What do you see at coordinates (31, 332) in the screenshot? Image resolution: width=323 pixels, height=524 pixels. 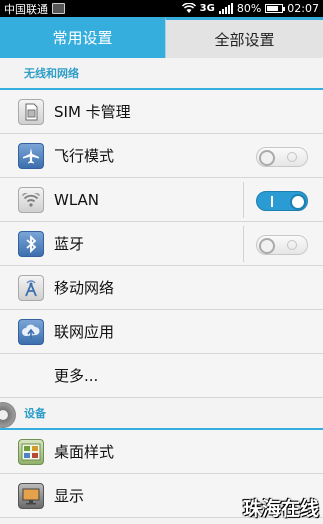 I see `cloud-network-icon` at bounding box center [31, 332].